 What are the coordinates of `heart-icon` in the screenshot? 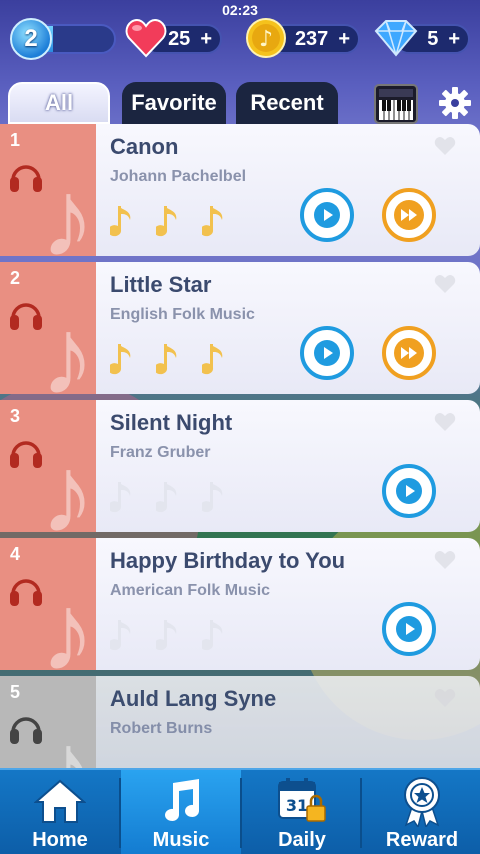 It's located at (146, 38).